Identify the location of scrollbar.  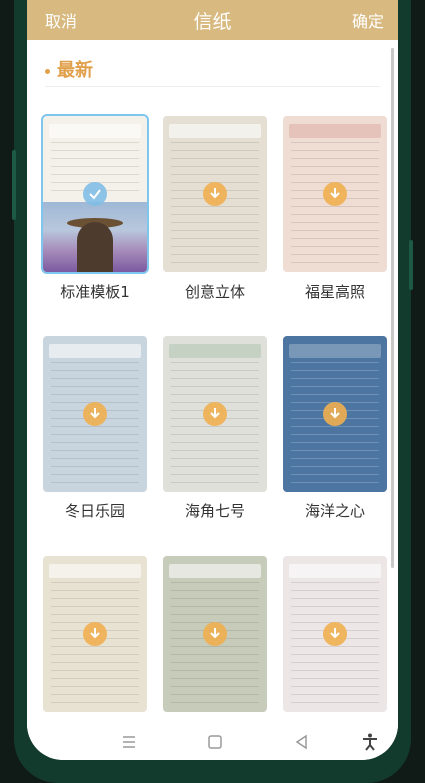
(392, 308).